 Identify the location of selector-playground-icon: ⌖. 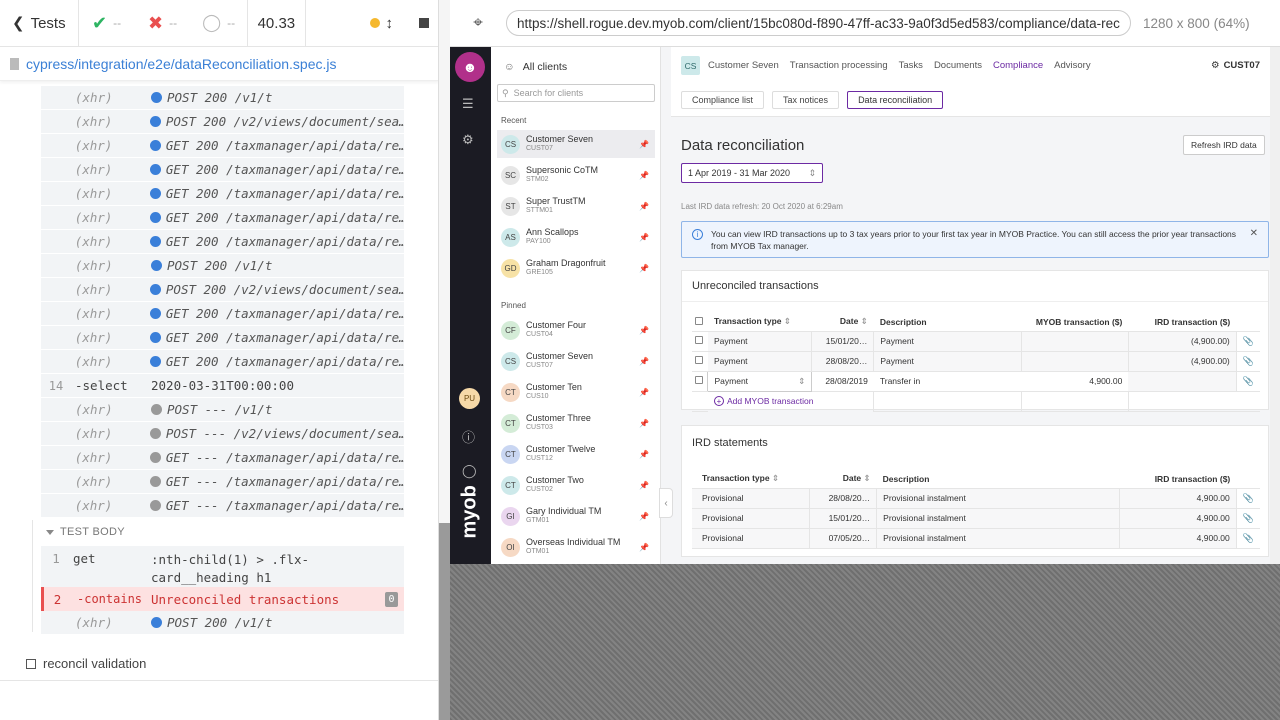
(478, 23).